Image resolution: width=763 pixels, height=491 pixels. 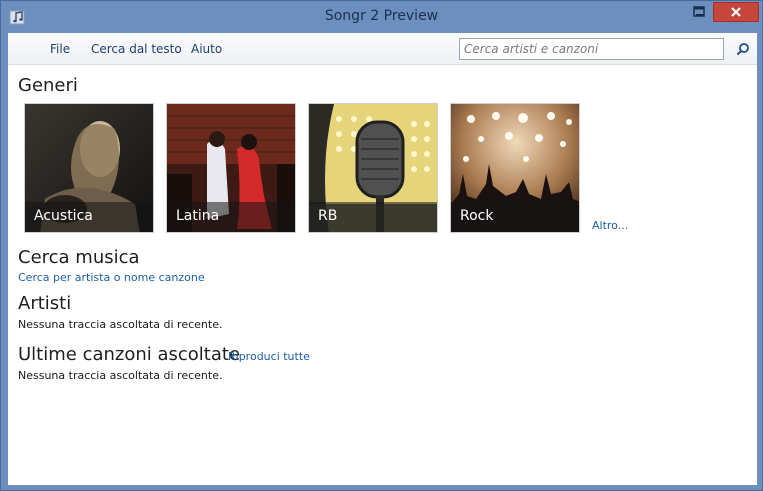 I want to click on artists-heading: Artisti, so click(x=45, y=303).